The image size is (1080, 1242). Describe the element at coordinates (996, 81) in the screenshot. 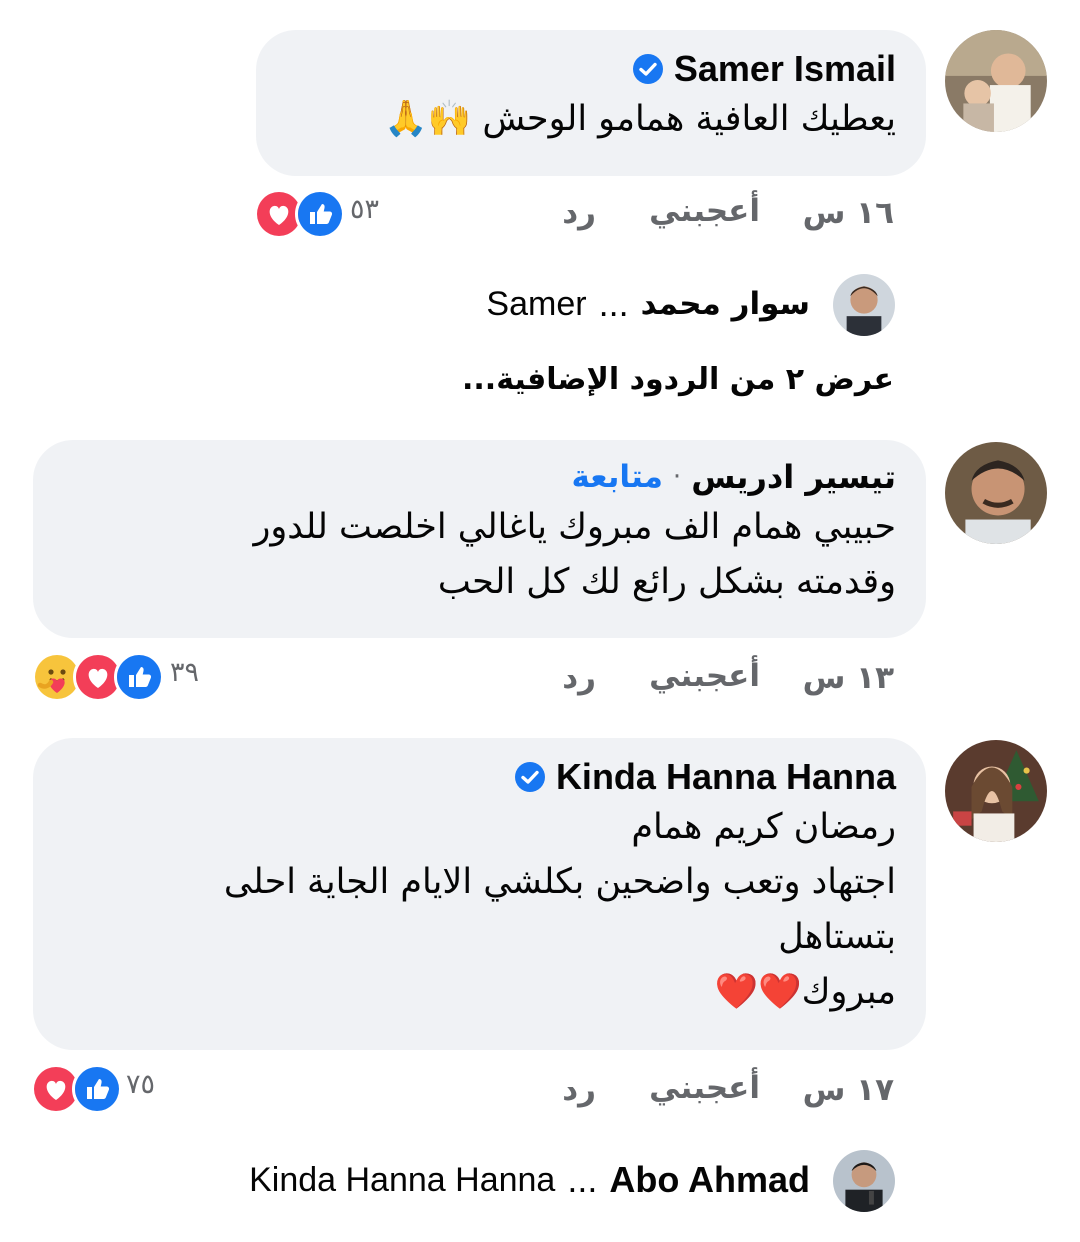

I see `avatar-samer-ismail` at that location.